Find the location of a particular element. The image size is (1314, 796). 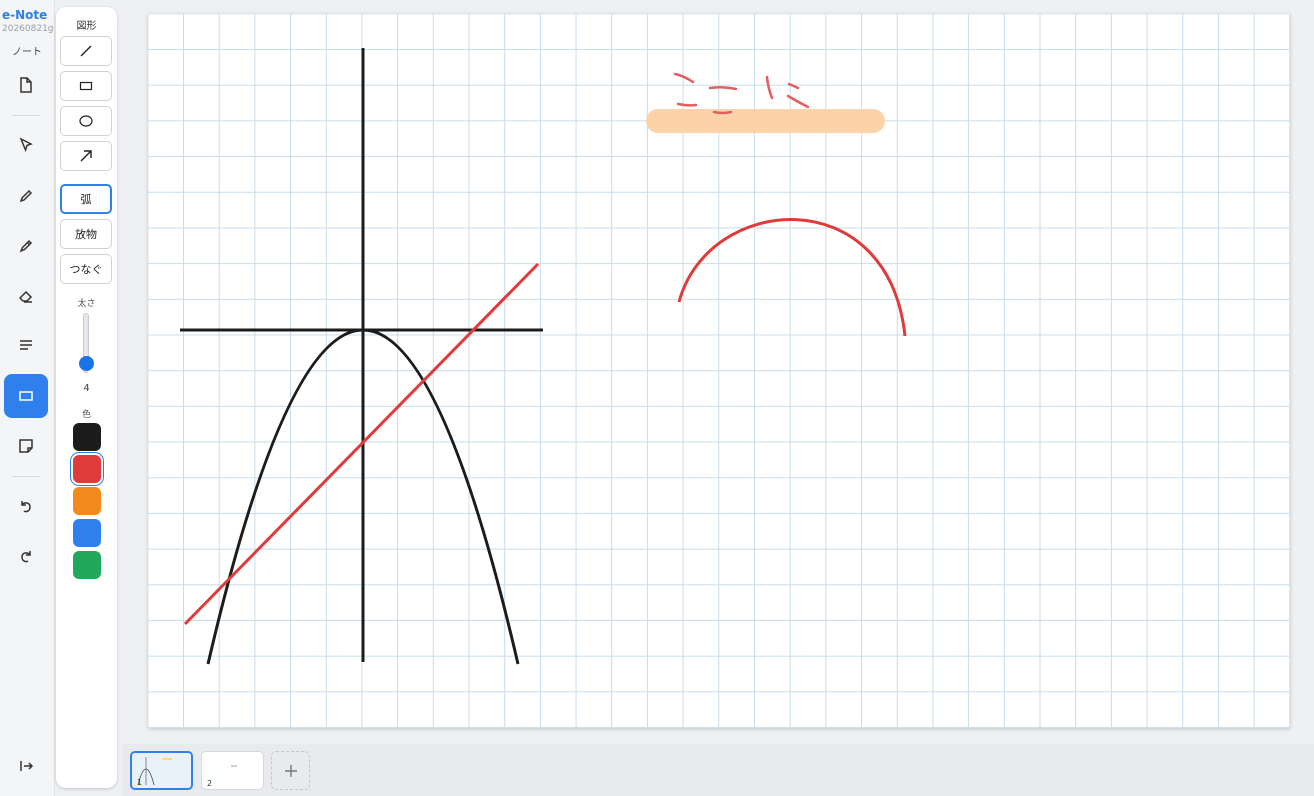

sticky-note-button is located at coordinates (26, 446).